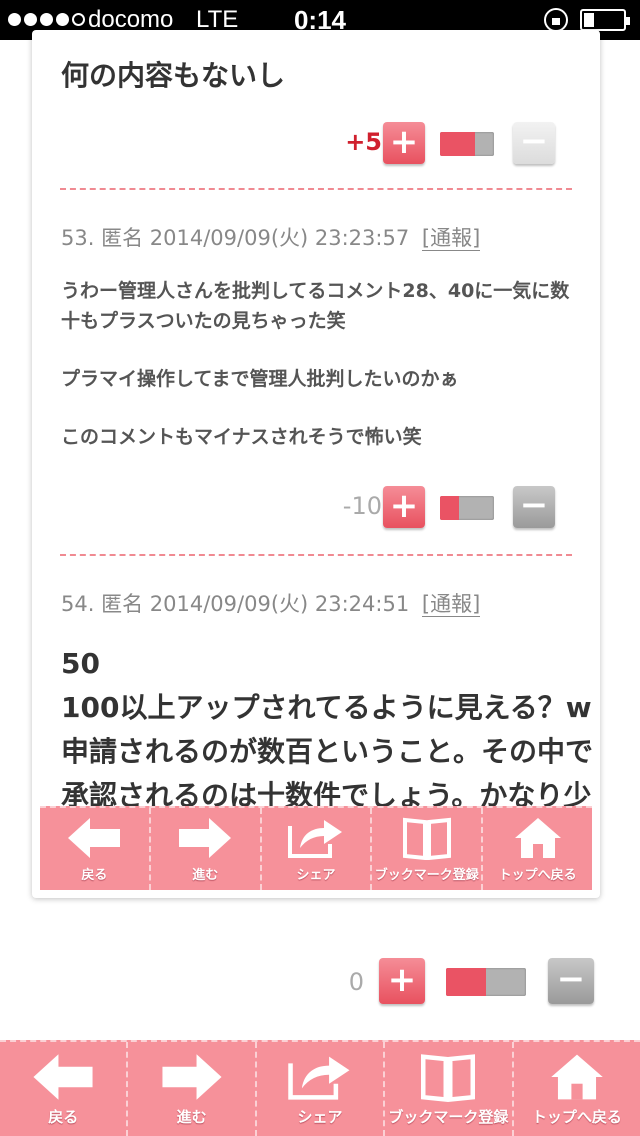 The image size is (640, 1136). I want to click on comment-line: 申請されるのが数百ということ。その中で, so click(327, 751).